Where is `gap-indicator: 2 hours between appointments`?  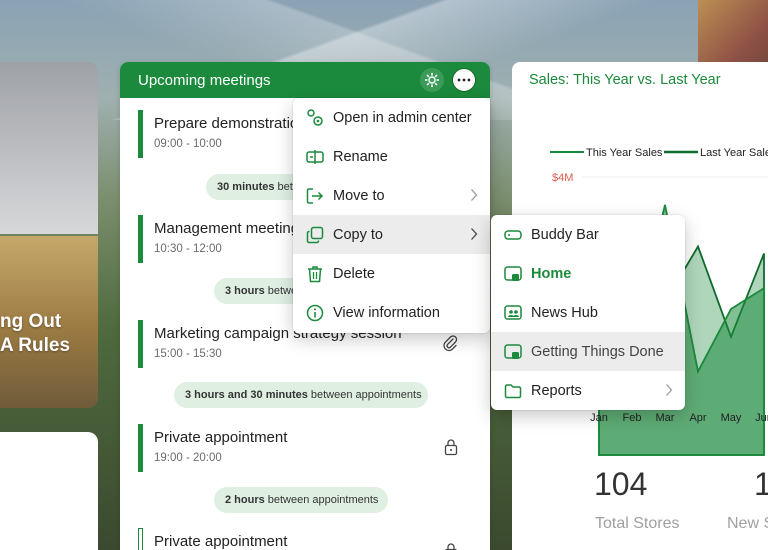
gap-indicator: 2 hours between appointments is located at coordinates (301, 500).